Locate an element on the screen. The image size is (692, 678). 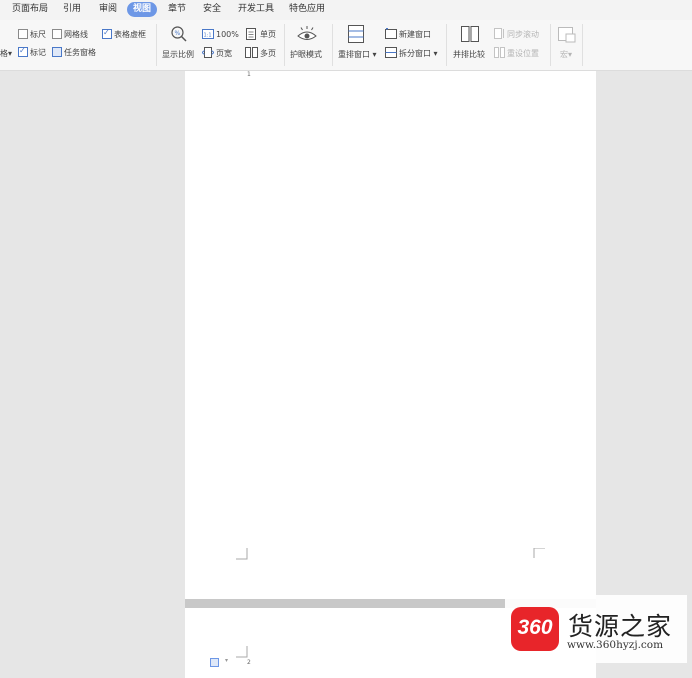
new-window-button: 新建窗口 is located at coordinates (415, 34).